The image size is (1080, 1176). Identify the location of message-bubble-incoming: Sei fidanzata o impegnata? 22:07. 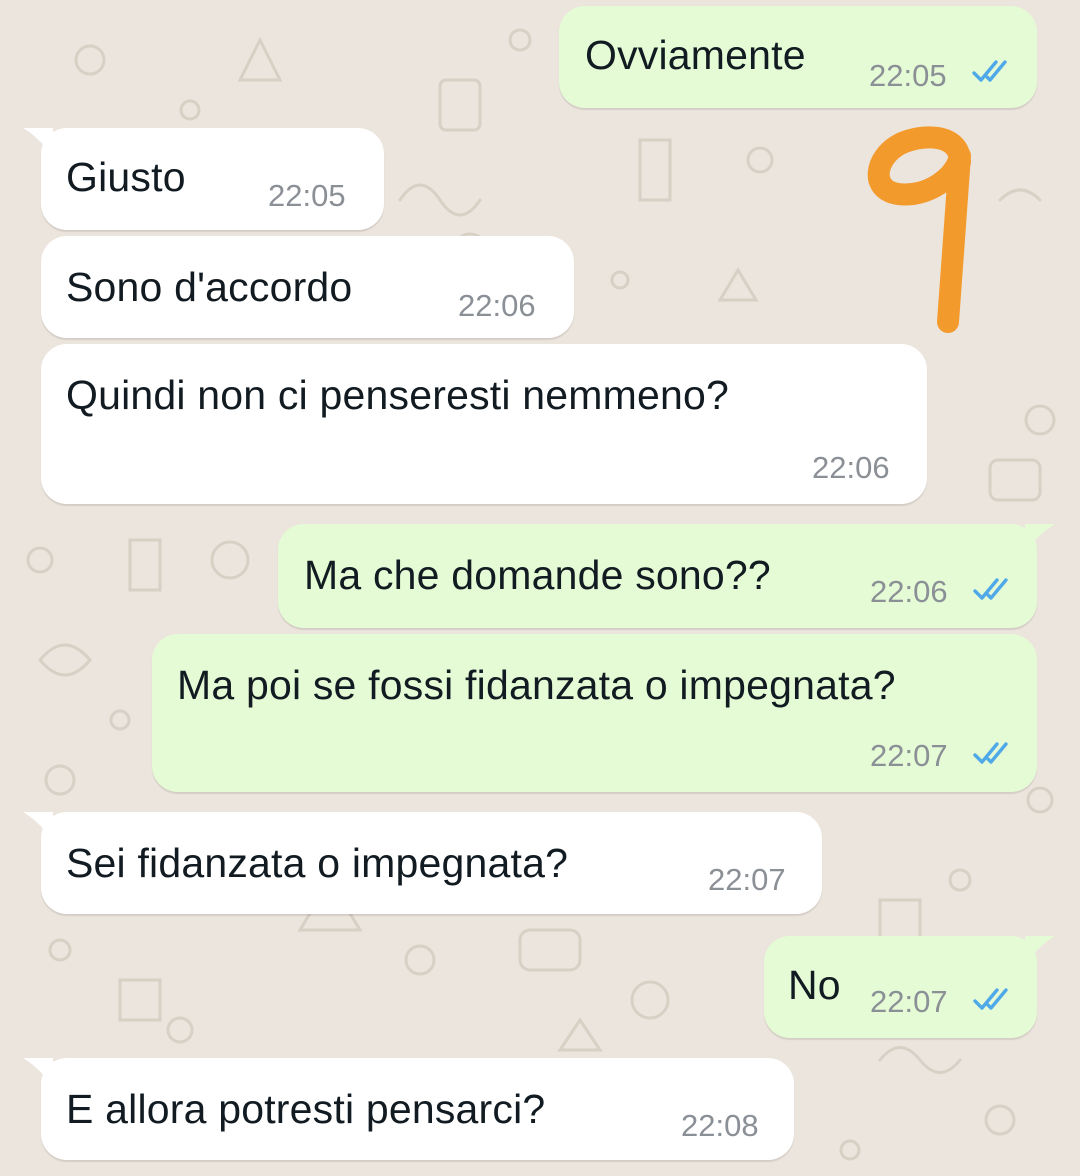
(422, 863).